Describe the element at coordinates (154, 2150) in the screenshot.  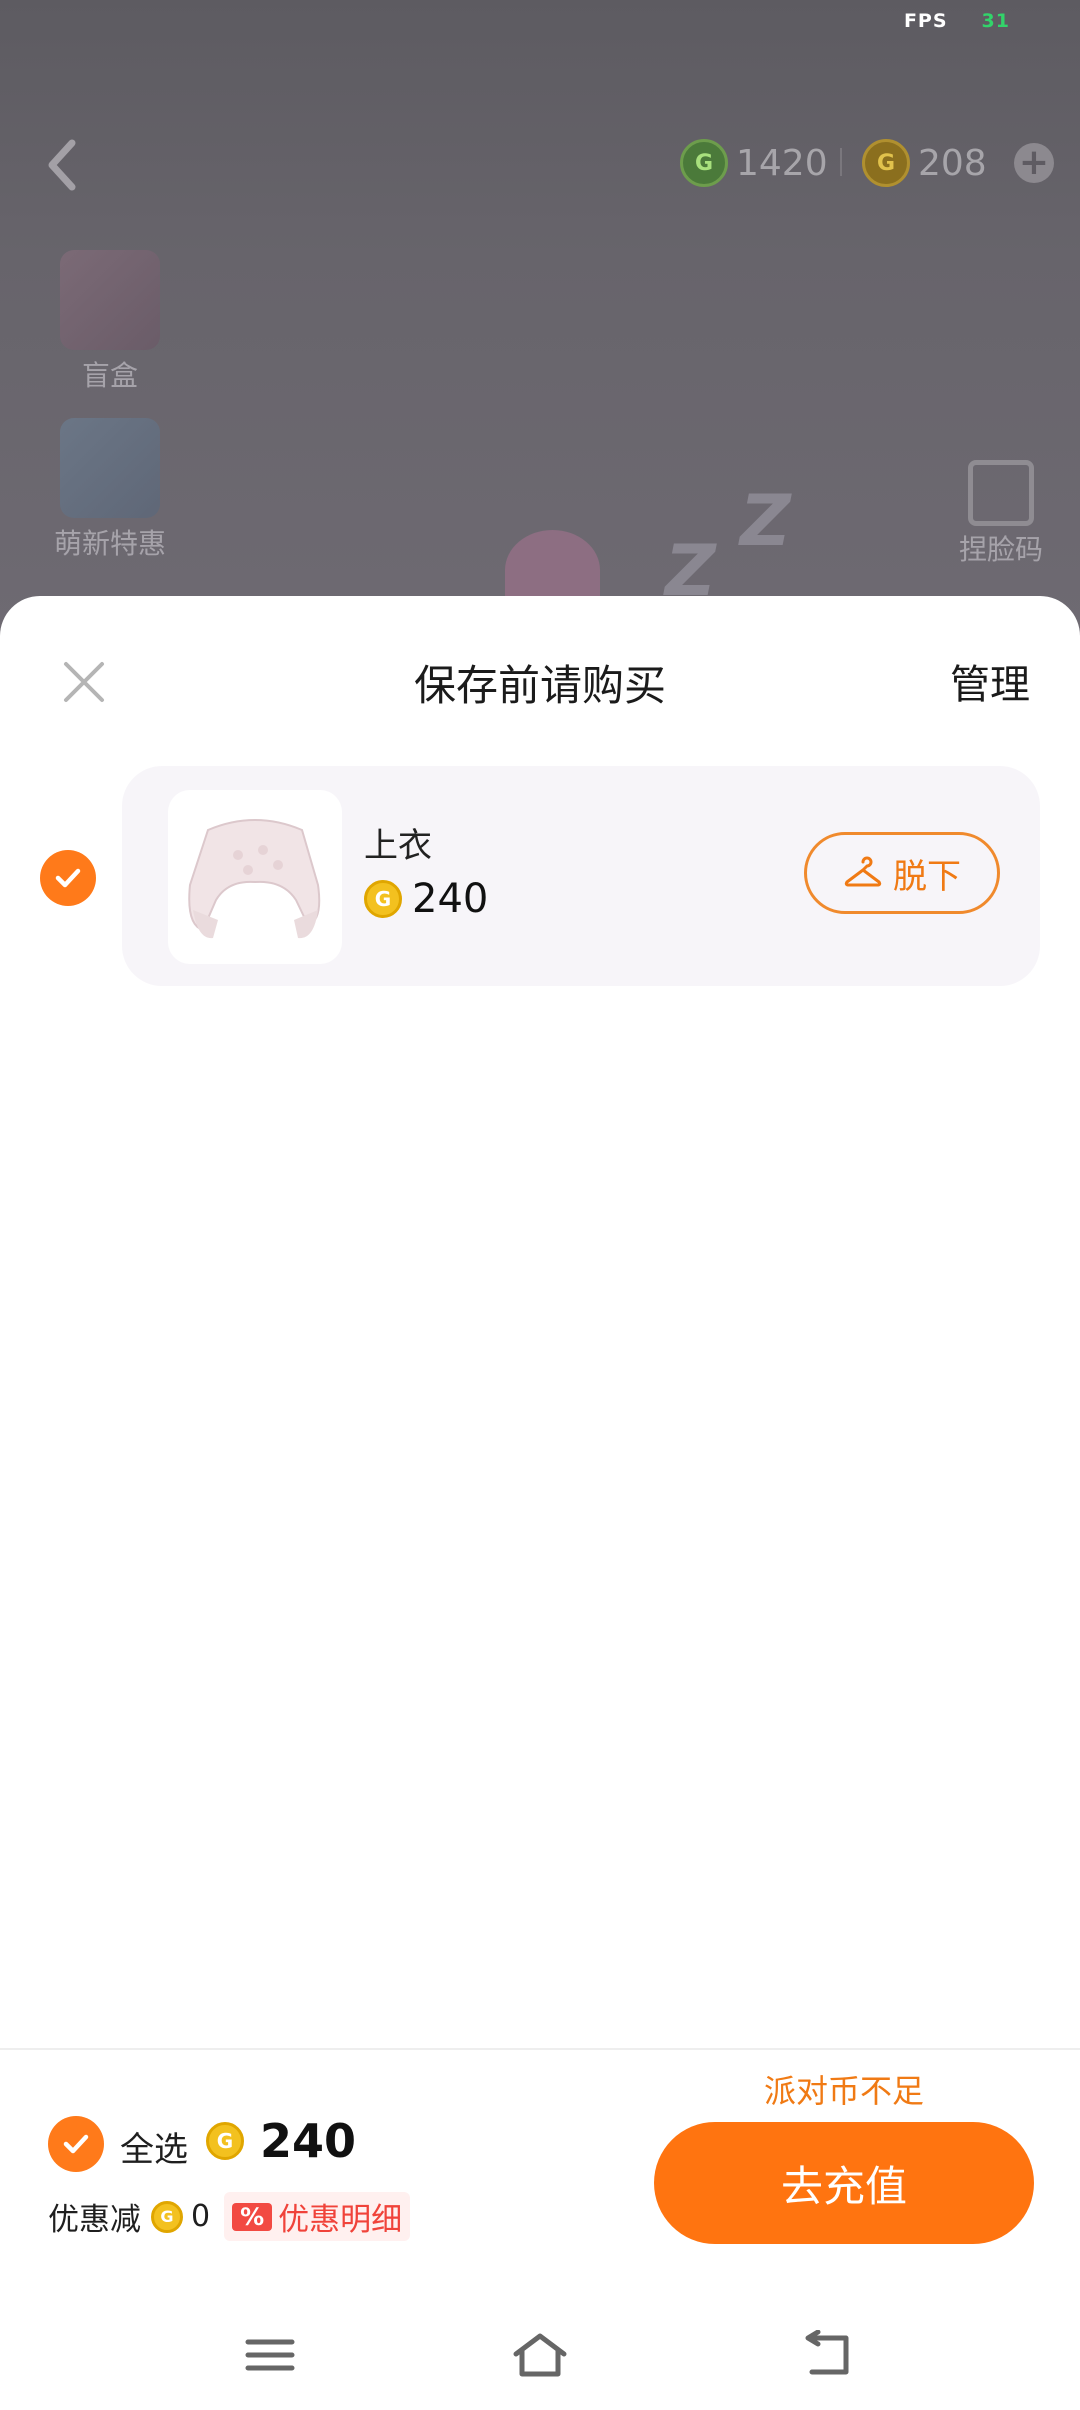
I see `select-all-label: 全选` at that location.